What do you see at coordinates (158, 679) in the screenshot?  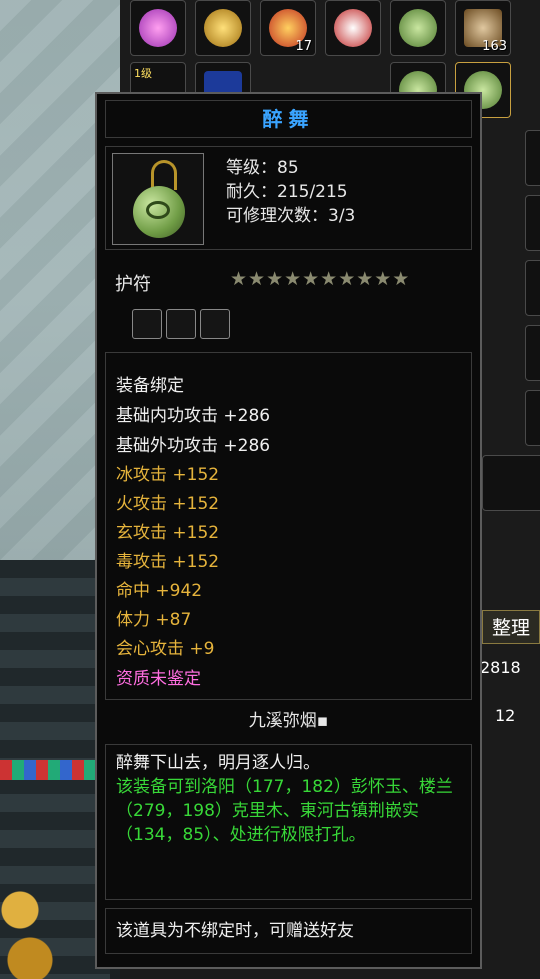 I see `quality-status: 资质未鉴定` at bounding box center [158, 679].